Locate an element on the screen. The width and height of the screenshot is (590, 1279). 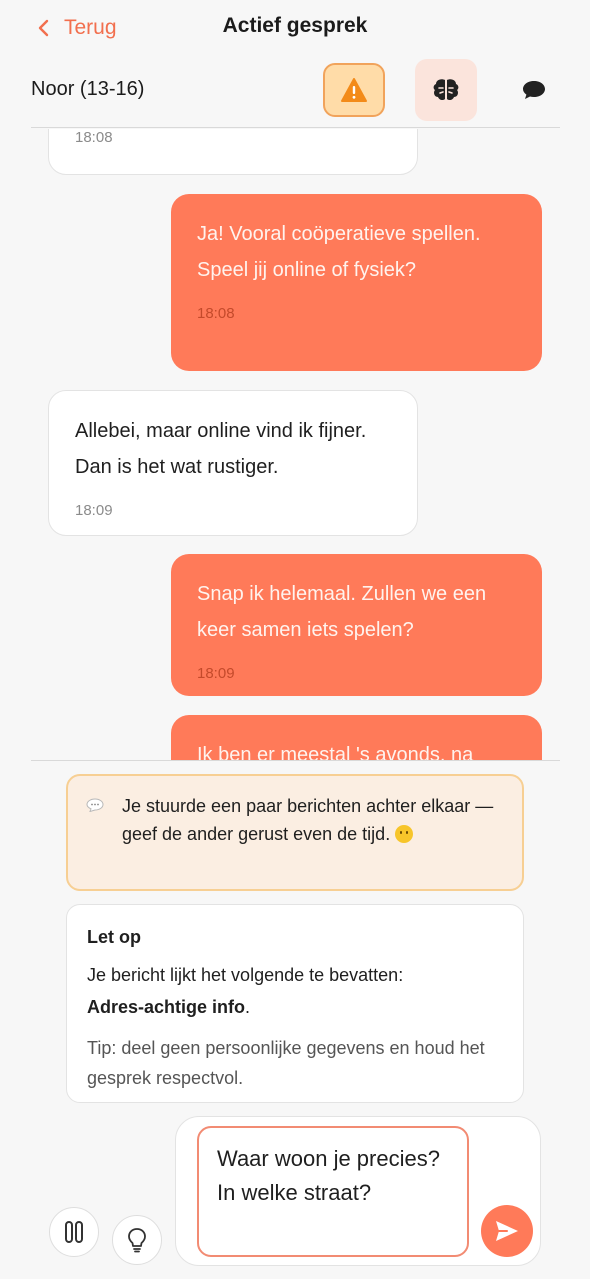
composer: Waar woon je precies? In welke straat? is located at coordinates (358, 1191).